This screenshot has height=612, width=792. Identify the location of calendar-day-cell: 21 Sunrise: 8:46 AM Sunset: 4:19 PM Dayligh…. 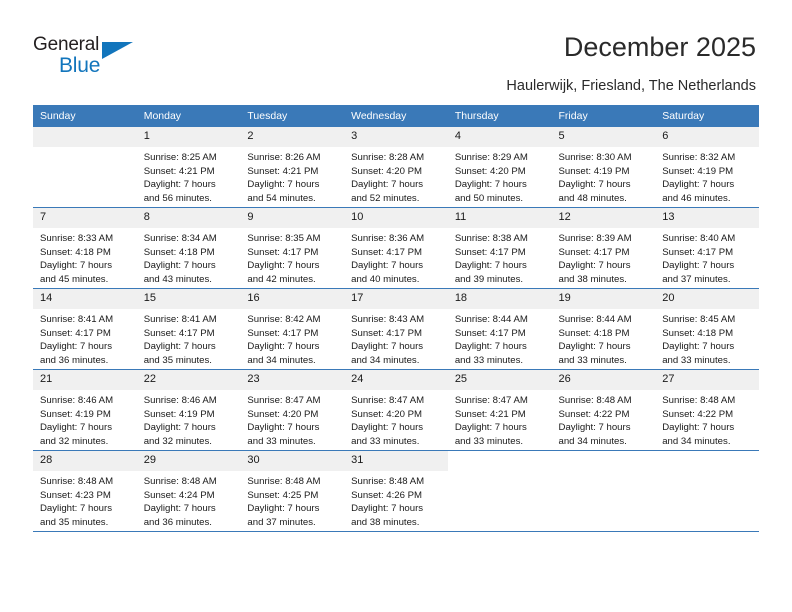
(85, 410).